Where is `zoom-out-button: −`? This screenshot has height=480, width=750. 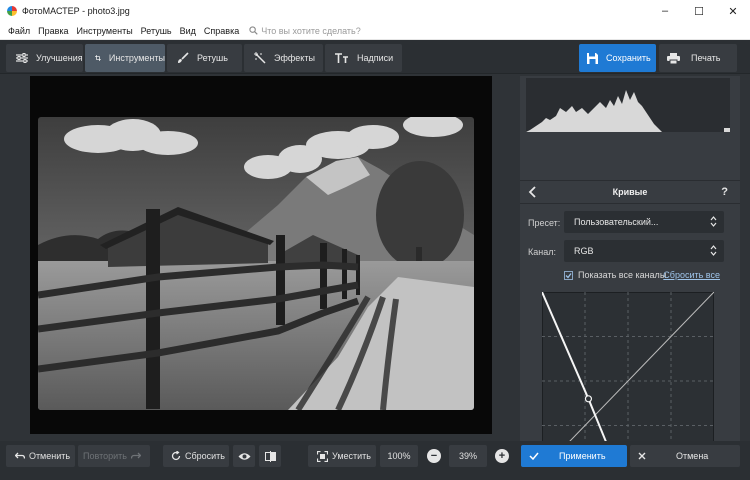
zoom-out-button: − is located at coordinates (434, 456).